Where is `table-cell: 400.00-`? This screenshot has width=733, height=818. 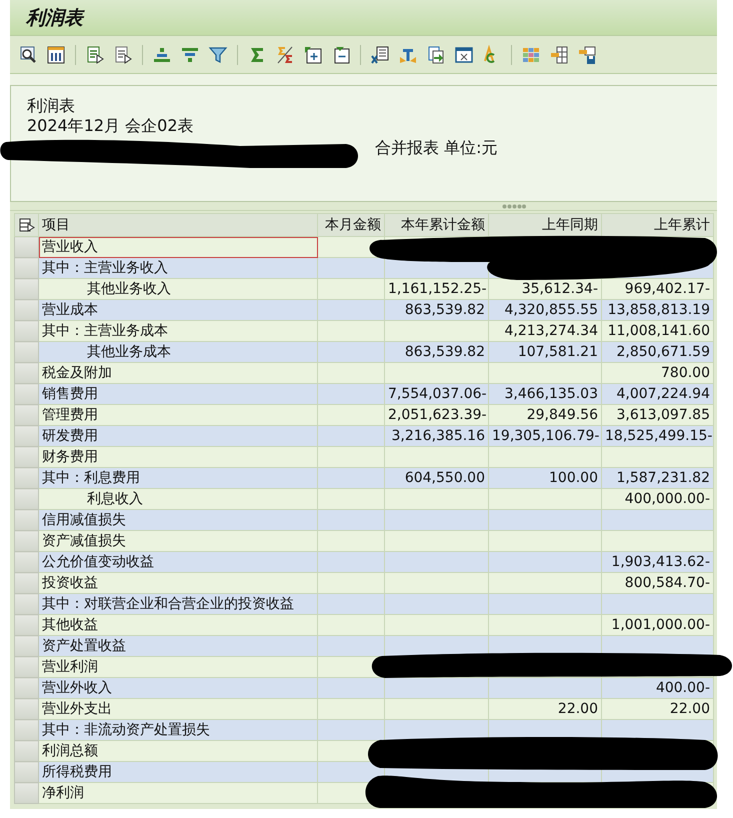 table-cell: 400.00- is located at coordinates (658, 688).